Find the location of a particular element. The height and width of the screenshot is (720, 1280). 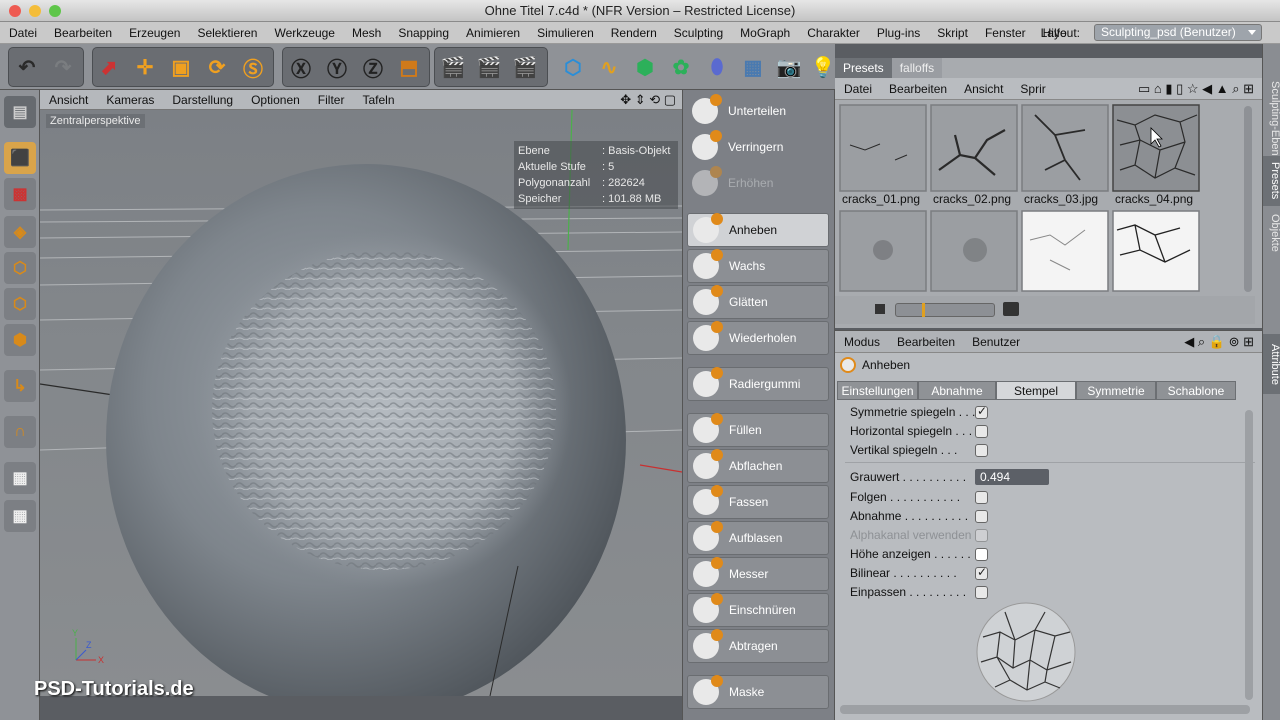

coordinate-system-icon: ⬒ is located at coordinates (409, 67).